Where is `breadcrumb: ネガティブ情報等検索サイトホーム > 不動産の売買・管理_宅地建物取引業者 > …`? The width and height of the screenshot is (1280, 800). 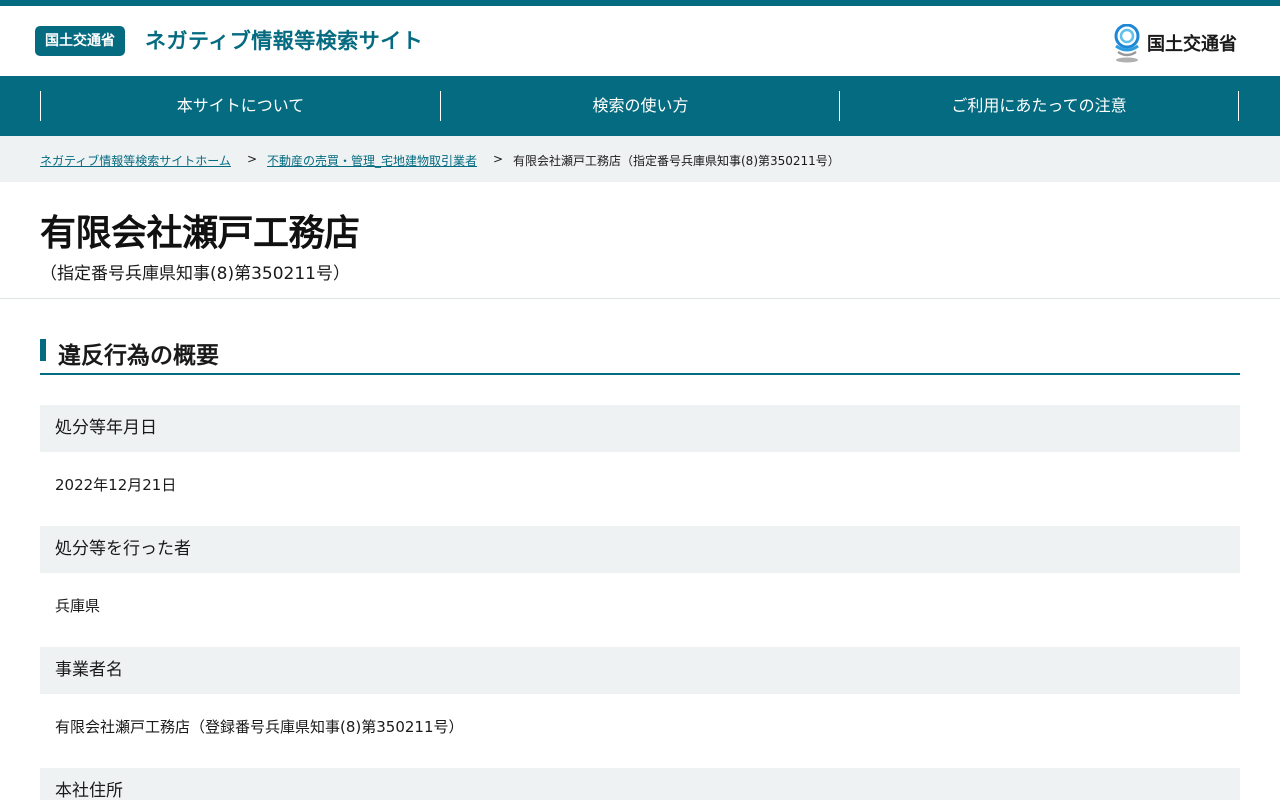
breadcrumb: ネガティブ情報等検索サイトホーム > 不動産の売買・管理_宅地建物取引業者 > … is located at coordinates (640, 159).